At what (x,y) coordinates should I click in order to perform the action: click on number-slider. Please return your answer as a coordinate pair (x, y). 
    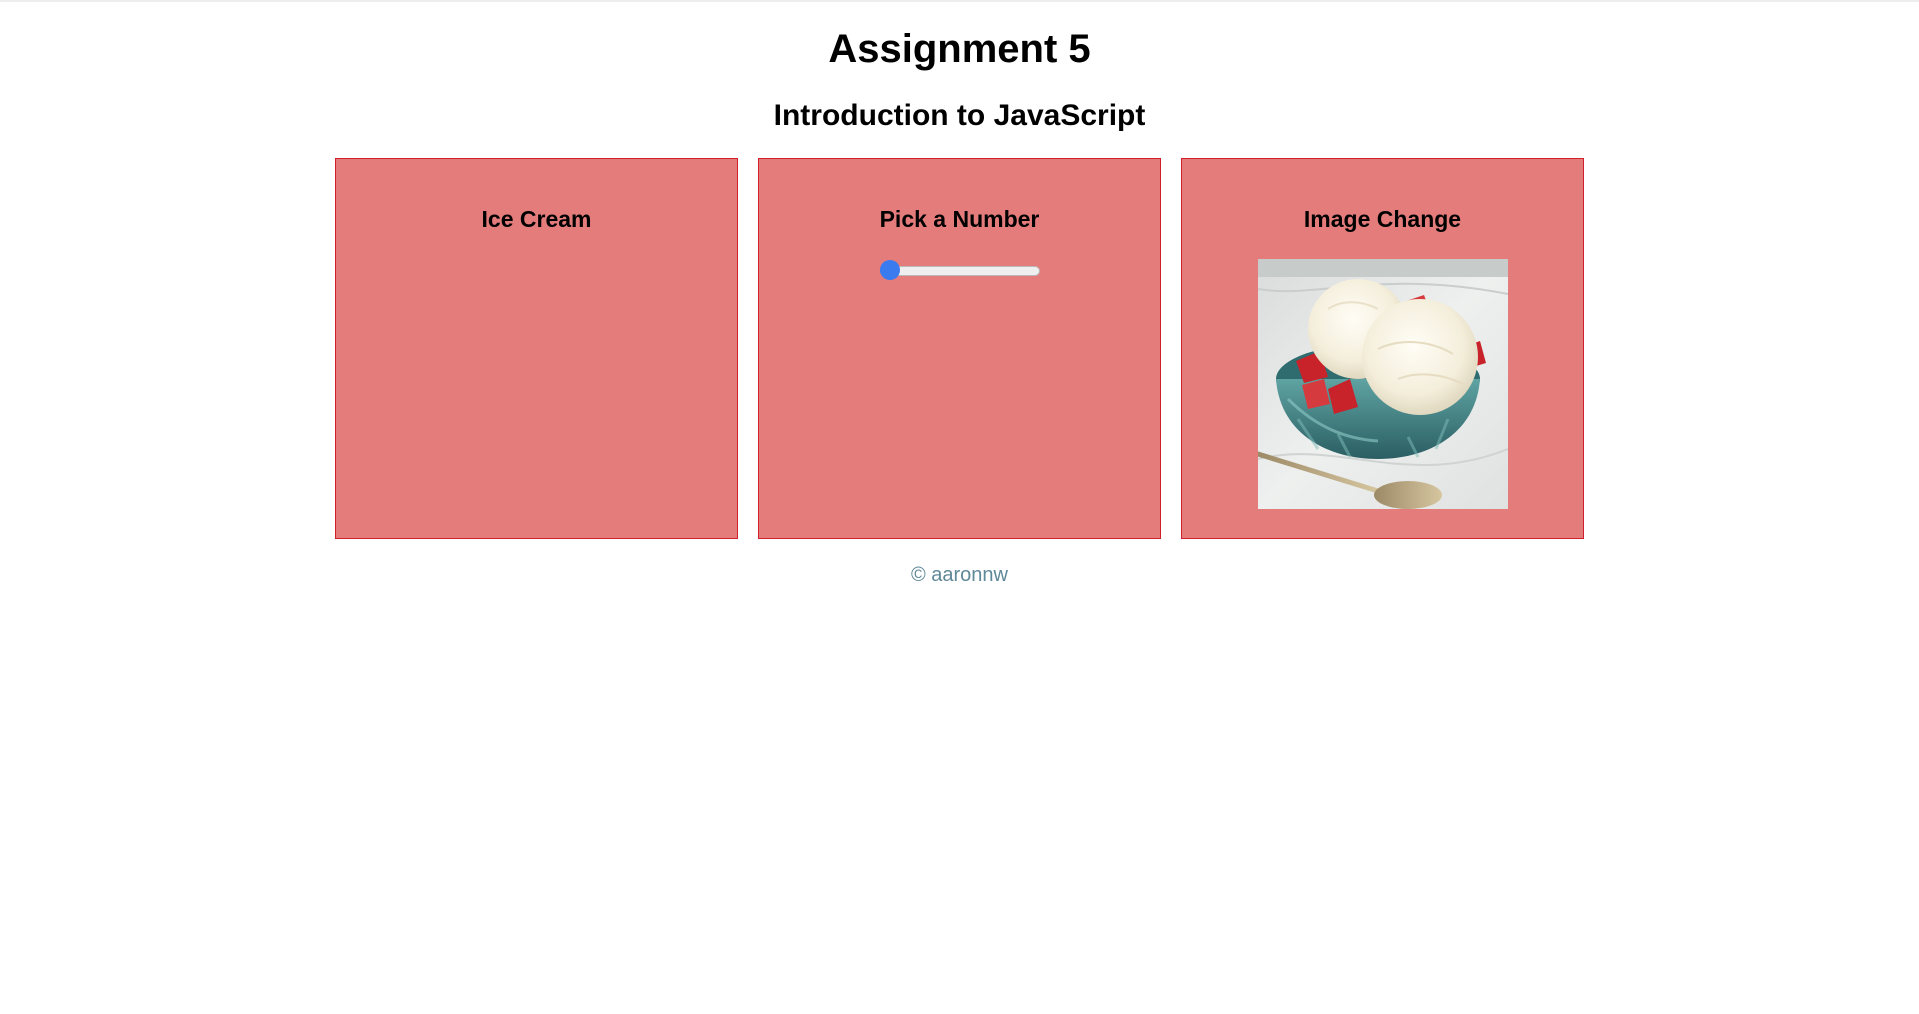
    Looking at the image, I should click on (961, 270).